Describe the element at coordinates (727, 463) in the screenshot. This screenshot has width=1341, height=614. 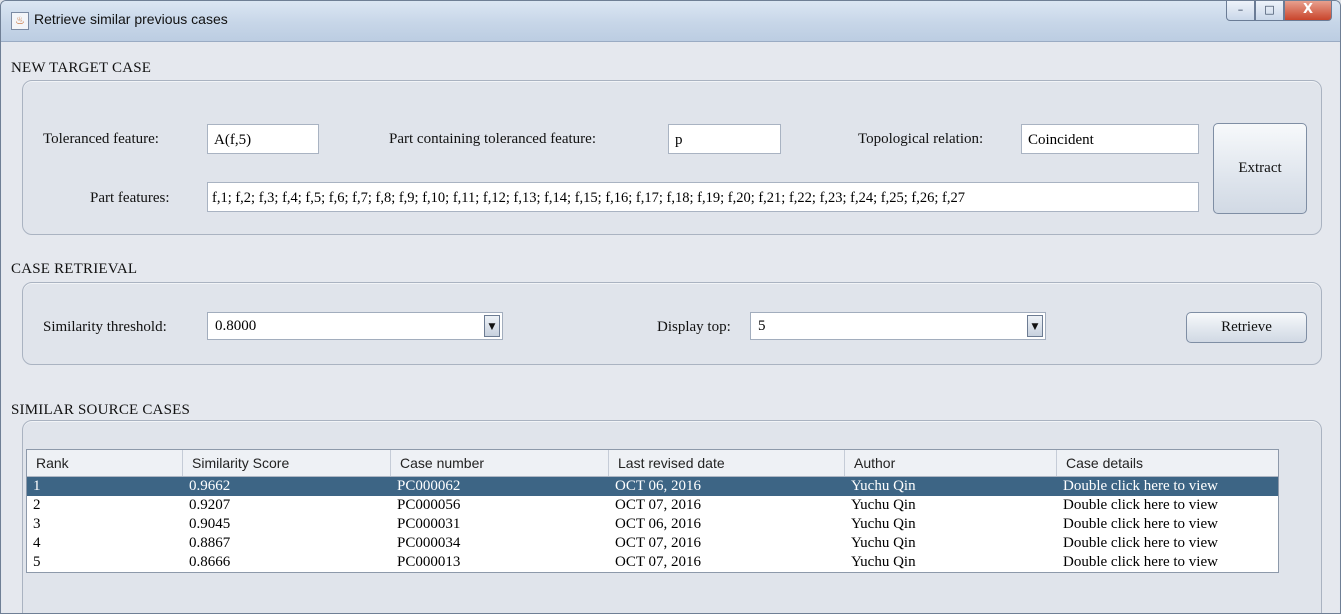
I see `column-header-last-revised-date: Last revised date` at that location.